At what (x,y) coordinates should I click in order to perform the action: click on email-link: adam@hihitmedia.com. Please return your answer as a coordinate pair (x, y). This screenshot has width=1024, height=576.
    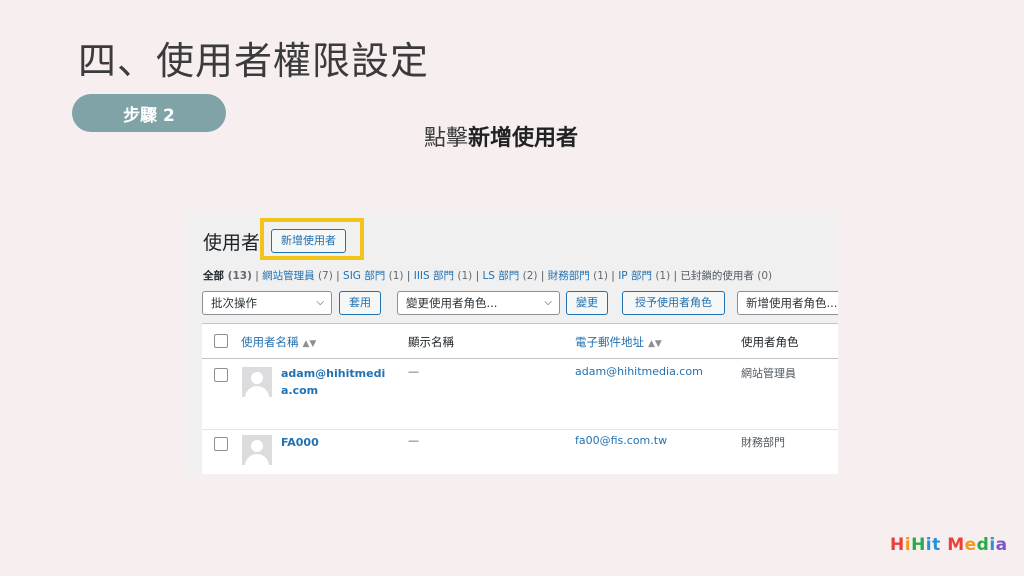
    Looking at the image, I should click on (639, 371).